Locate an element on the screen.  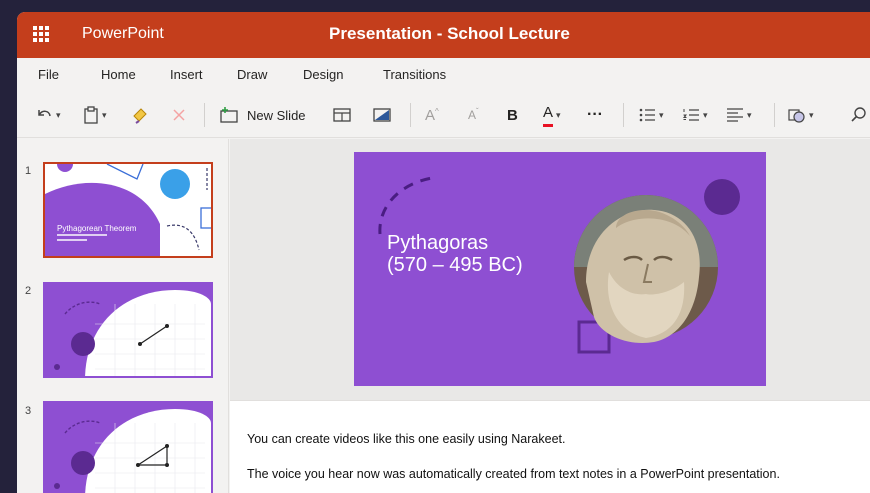
shapes-icon is located at coordinates (796, 116).